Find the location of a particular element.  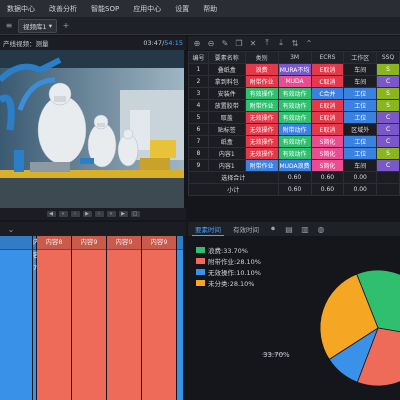

cell-id: 2 is located at coordinates (198, 81).